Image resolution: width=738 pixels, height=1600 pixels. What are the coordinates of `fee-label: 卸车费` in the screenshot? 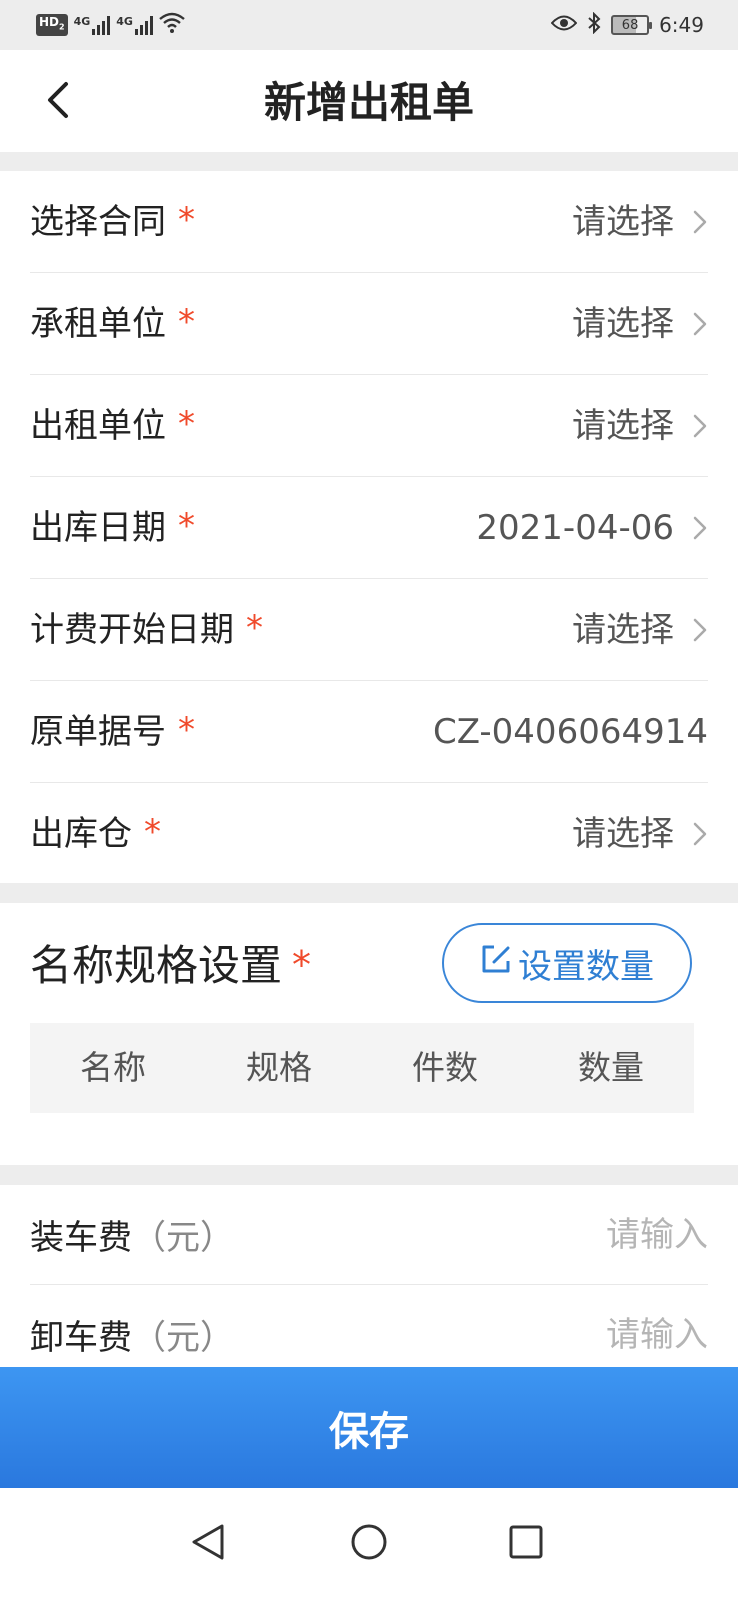 It's located at (81, 1338).